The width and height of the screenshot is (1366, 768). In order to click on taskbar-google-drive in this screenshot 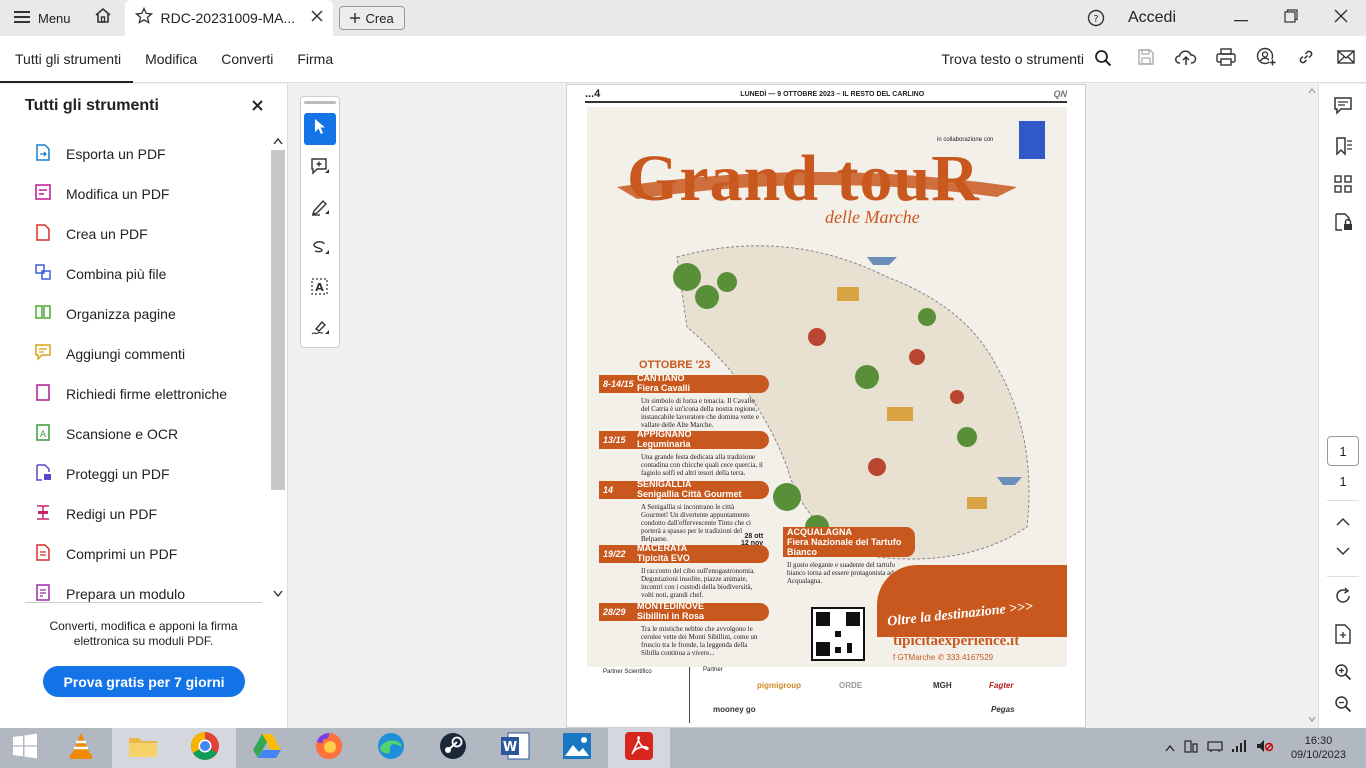, I will do `click(267, 748)`.